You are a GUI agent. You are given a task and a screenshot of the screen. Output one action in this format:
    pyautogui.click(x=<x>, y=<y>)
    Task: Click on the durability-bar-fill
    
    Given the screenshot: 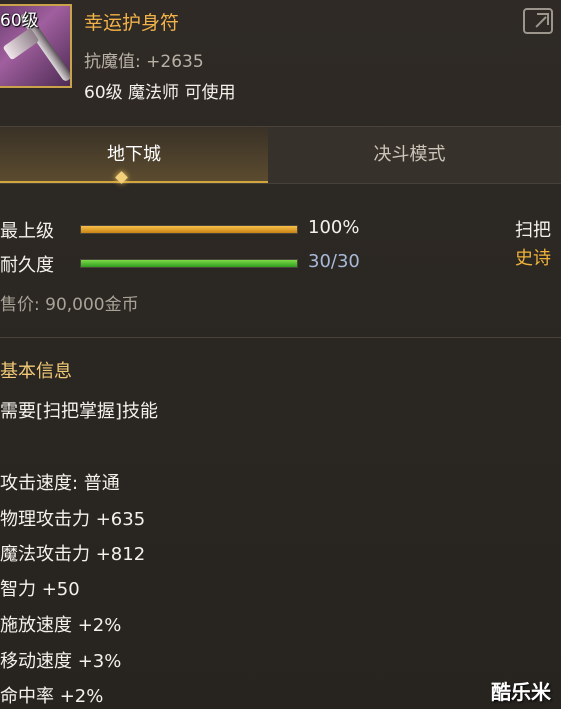 What is the action you would take?
    pyautogui.click(x=189, y=263)
    